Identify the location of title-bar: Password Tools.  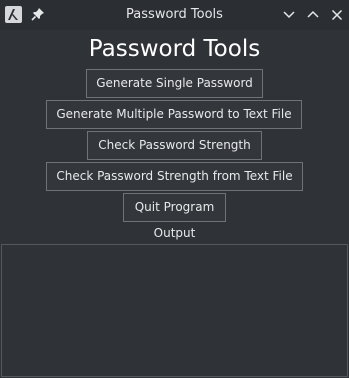
(174, 15).